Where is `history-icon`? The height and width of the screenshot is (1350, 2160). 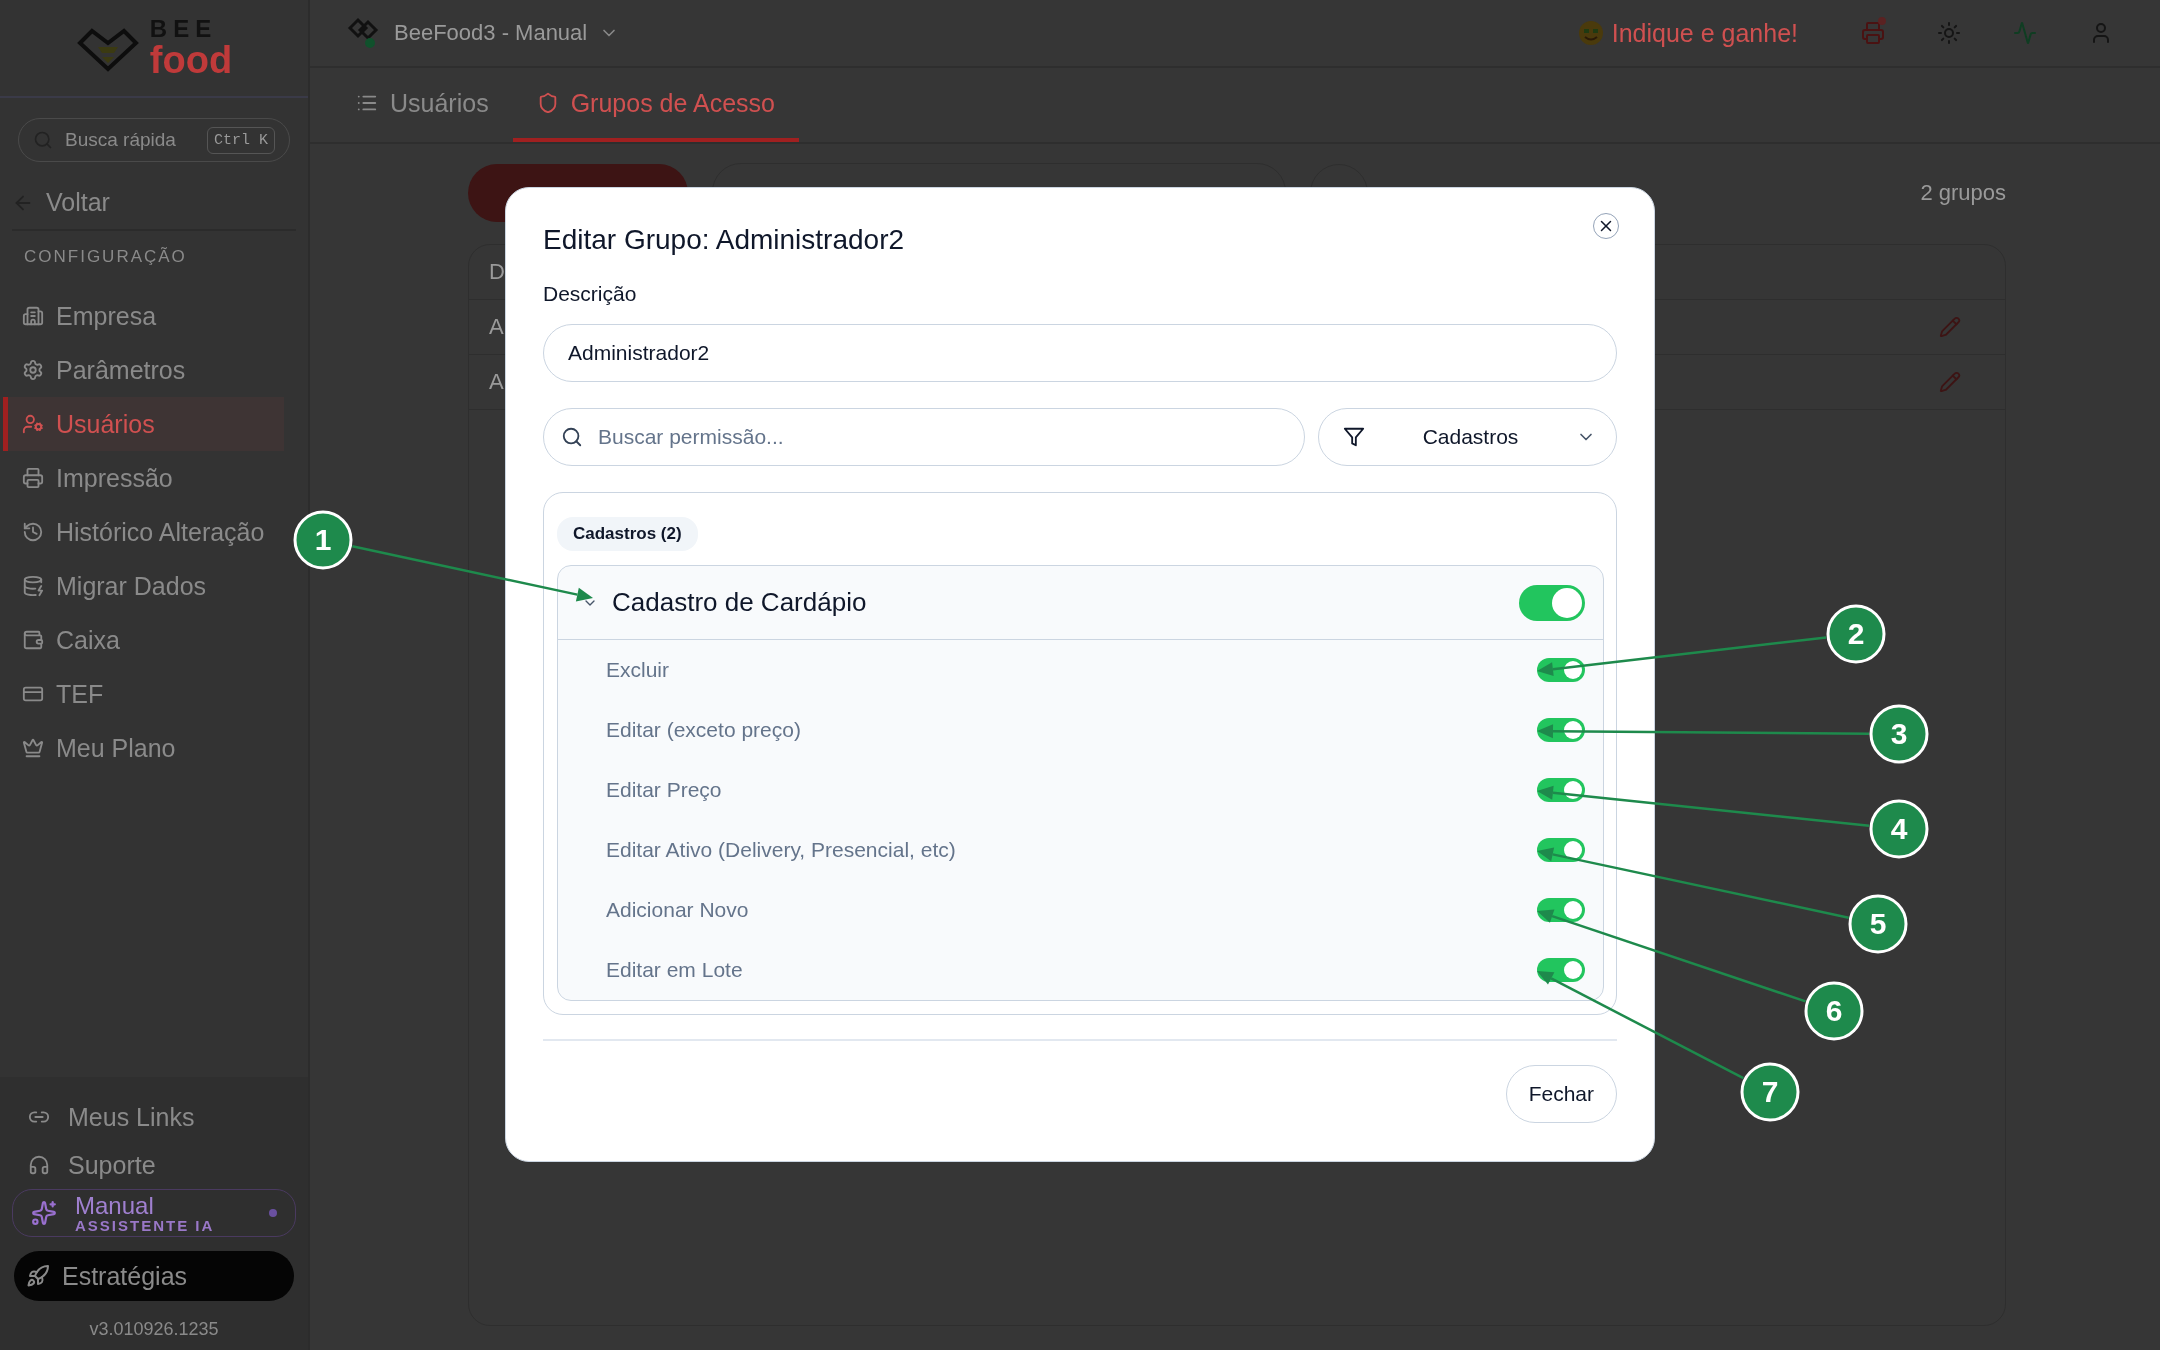
history-icon is located at coordinates (33, 532).